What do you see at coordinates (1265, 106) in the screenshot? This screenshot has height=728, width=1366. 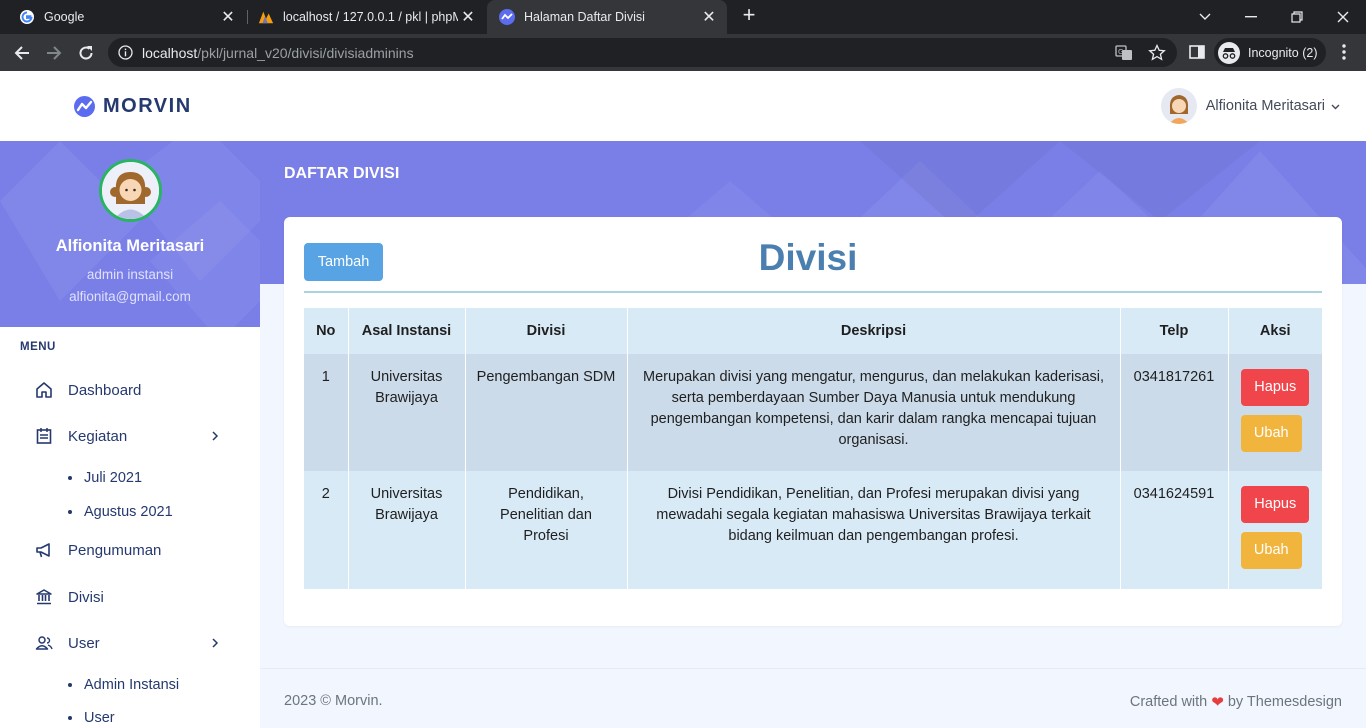 I see `header-user-name: Alfionita Meritasari` at bounding box center [1265, 106].